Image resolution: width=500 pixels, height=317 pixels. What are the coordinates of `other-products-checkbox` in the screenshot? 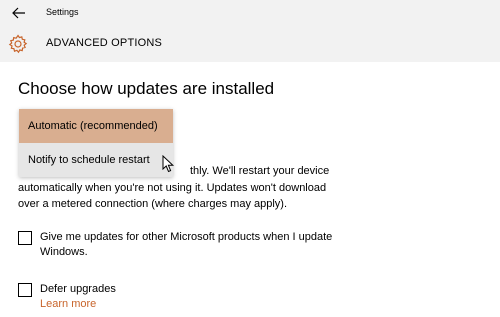 It's located at (25, 238).